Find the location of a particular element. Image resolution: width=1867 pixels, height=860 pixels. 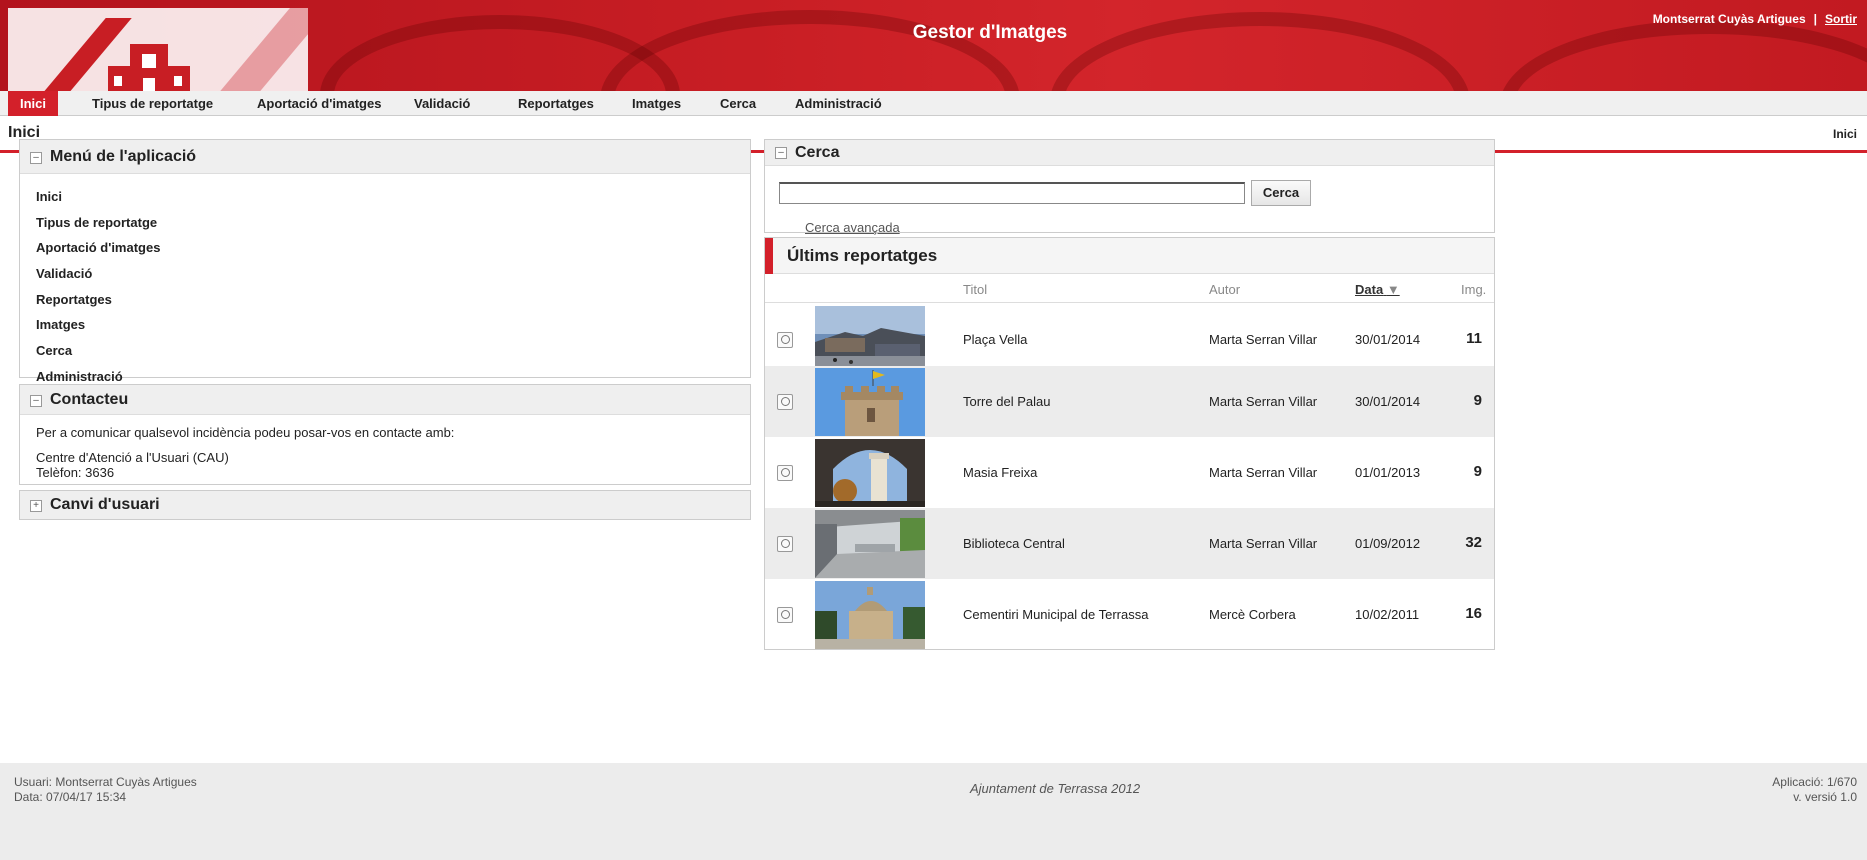

user-change-panel-title: Canvi d'usuari is located at coordinates (105, 504).